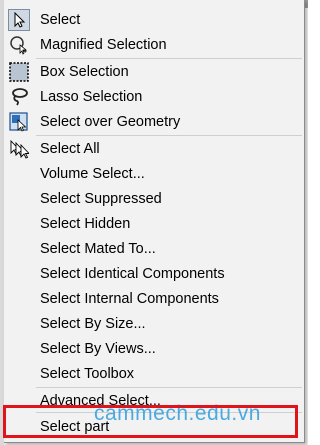 The width and height of the screenshot is (320, 445). What do you see at coordinates (85, 223) in the screenshot?
I see `menu-item-label: Select Hidden` at bounding box center [85, 223].